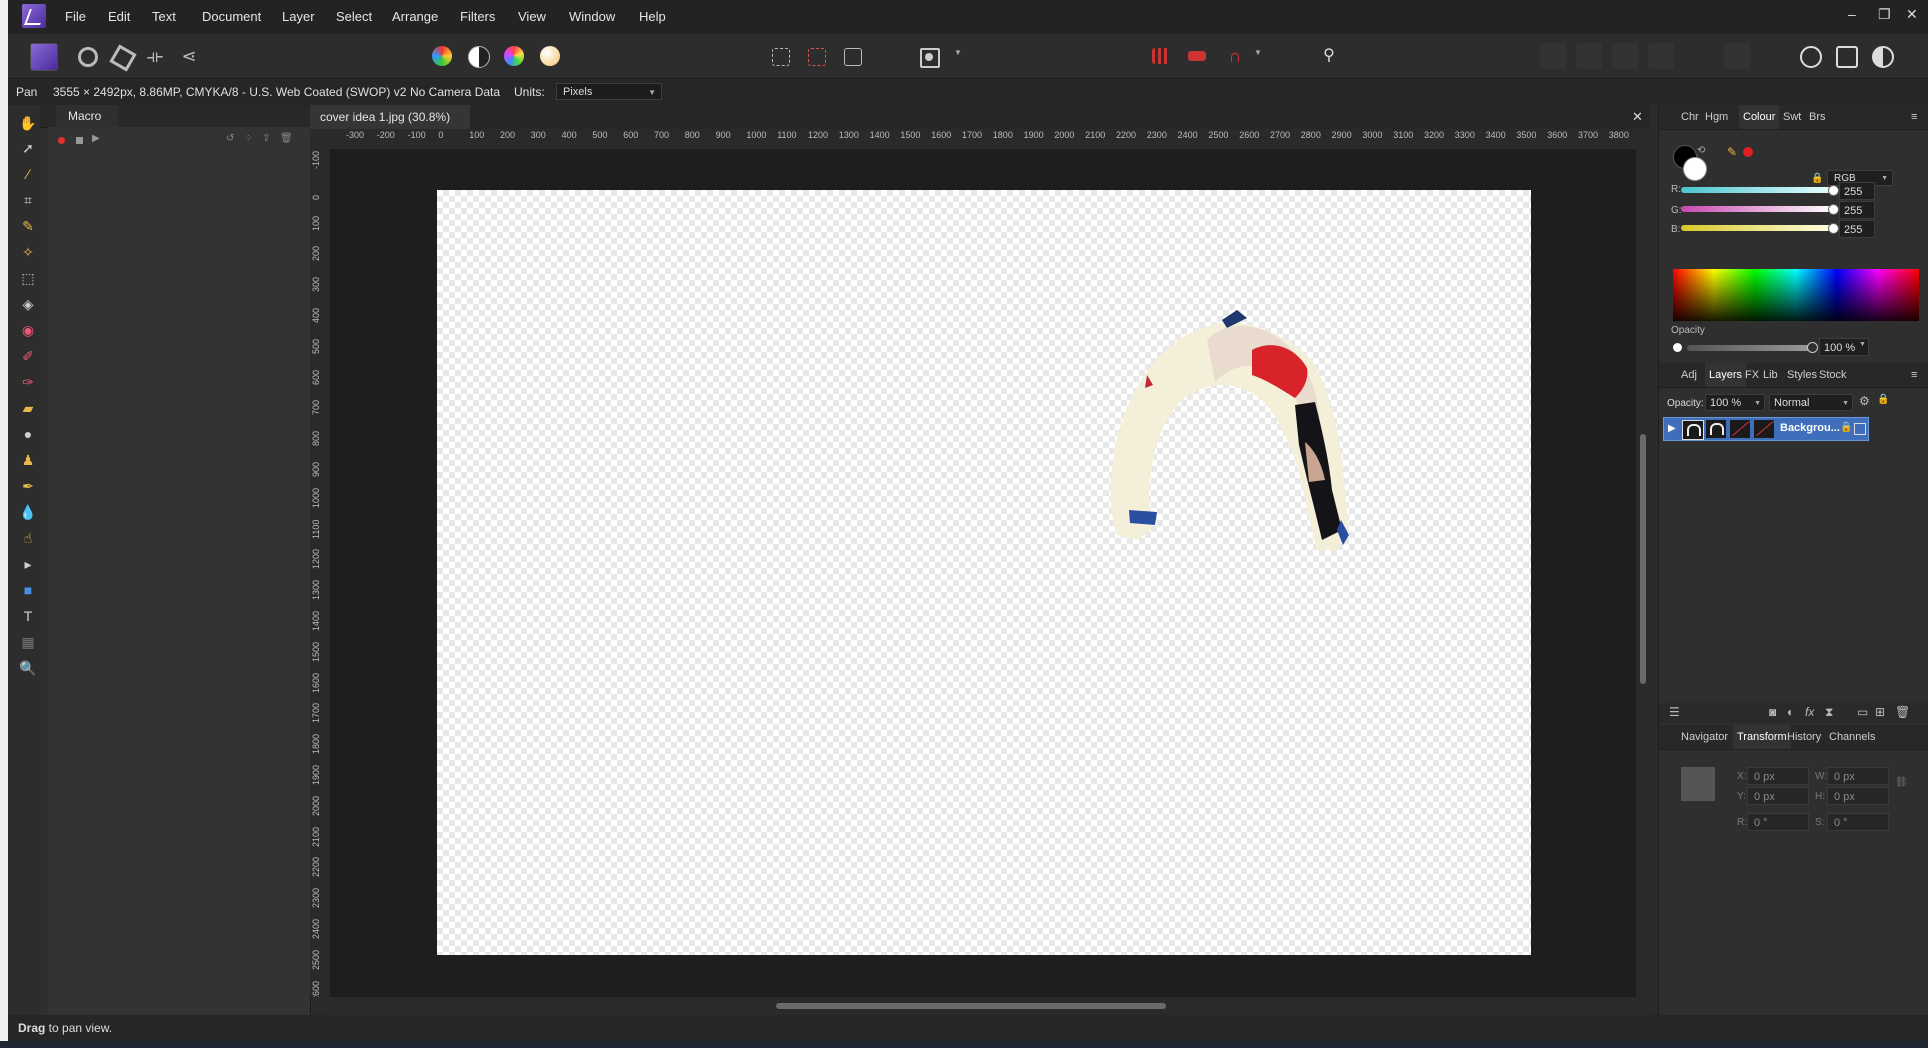 This screenshot has height=1048, width=1928. What do you see at coordinates (652, 16) in the screenshot?
I see `menu-help: Help` at bounding box center [652, 16].